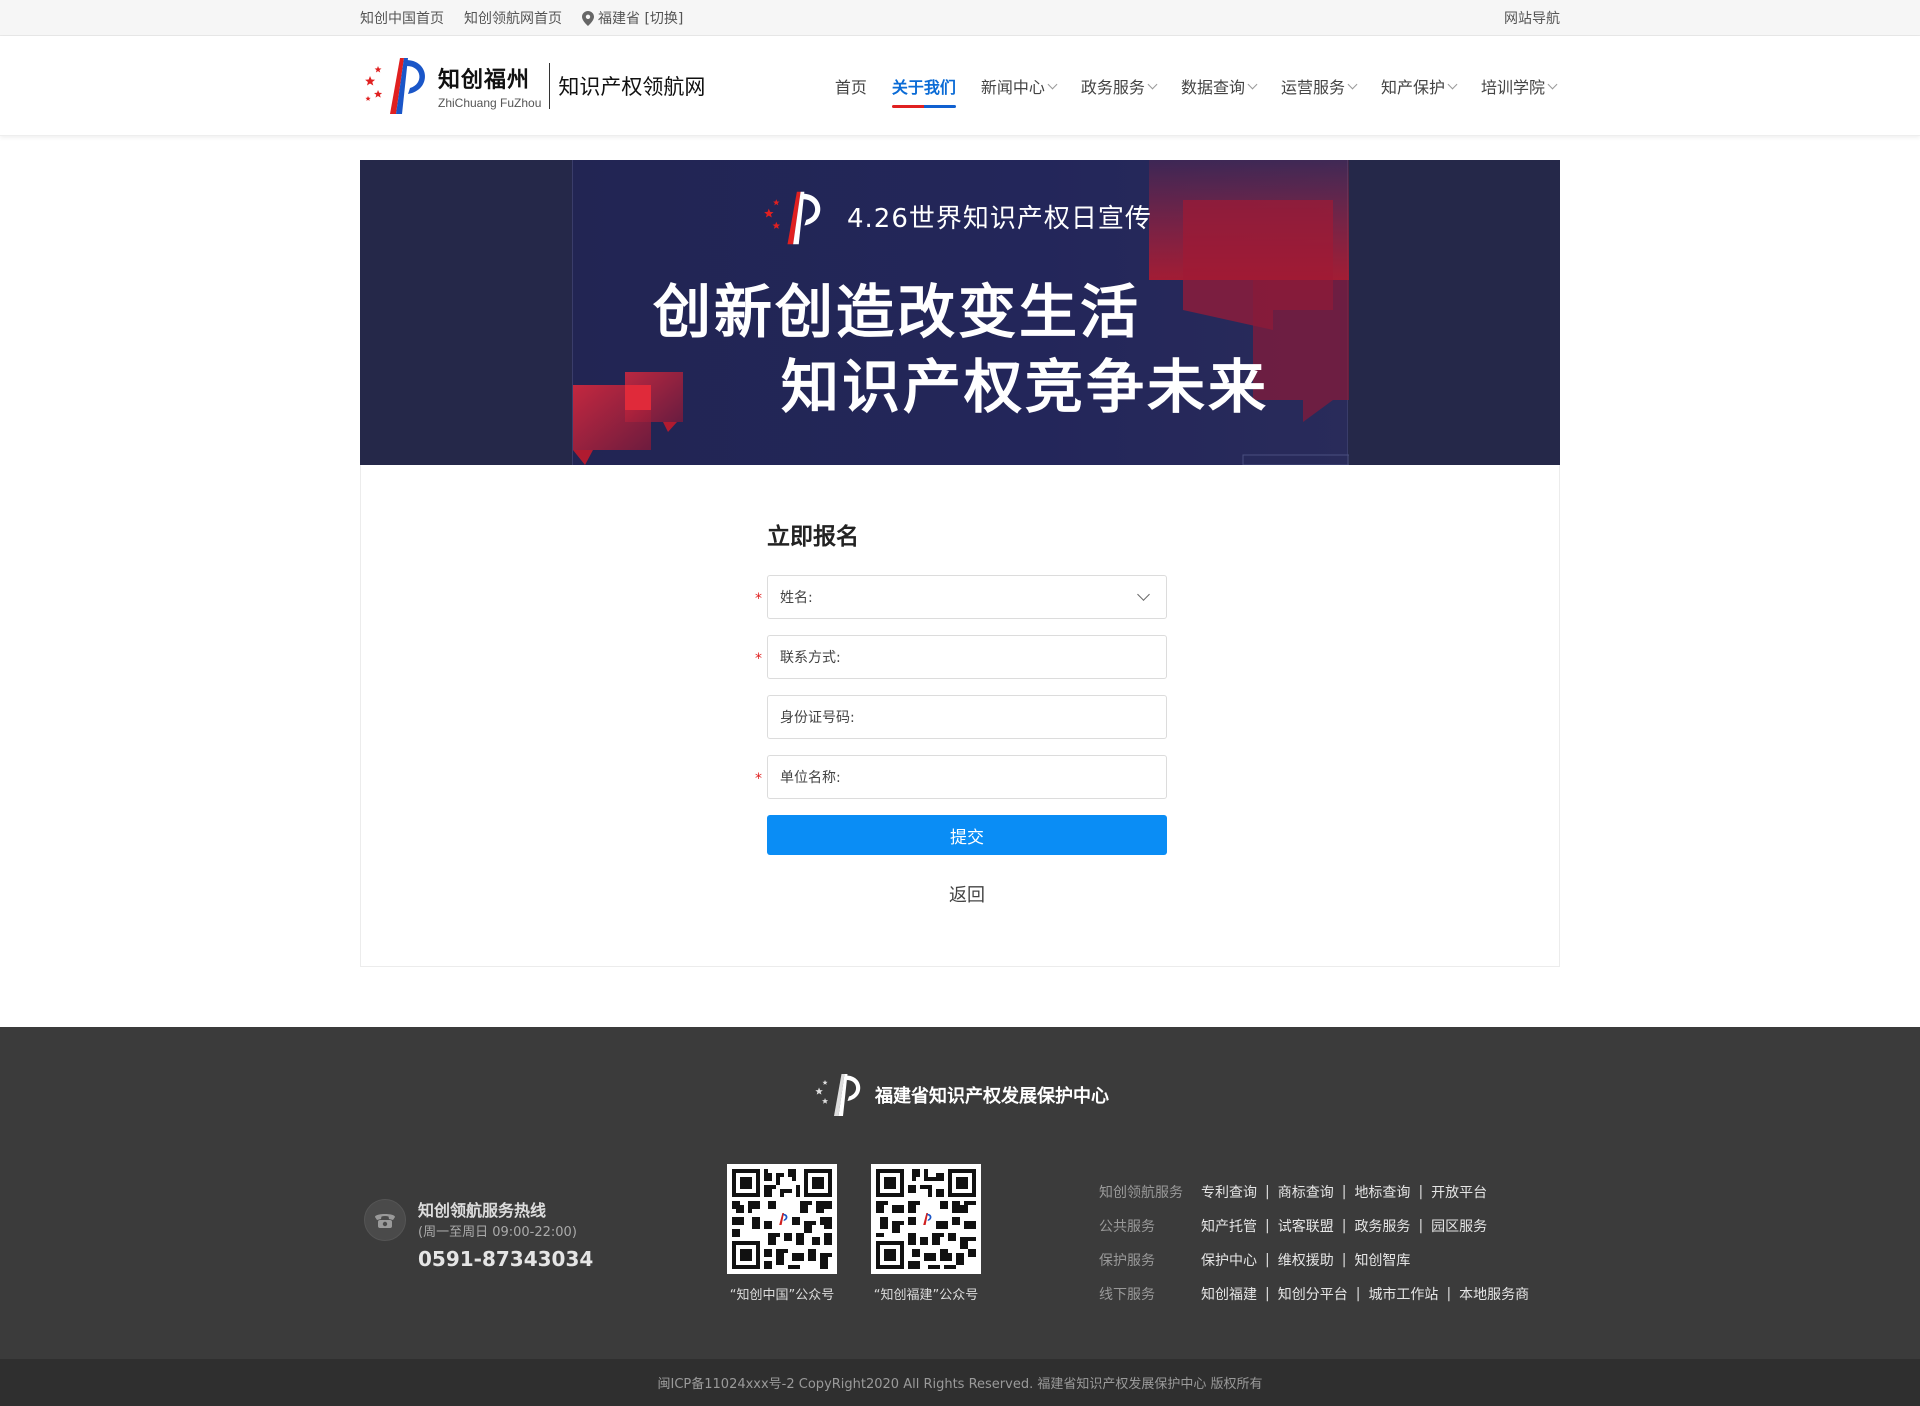 This screenshot has height=1406, width=1920. What do you see at coordinates (588, 18) in the screenshot?
I see `location-pin-icon` at bounding box center [588, 18].